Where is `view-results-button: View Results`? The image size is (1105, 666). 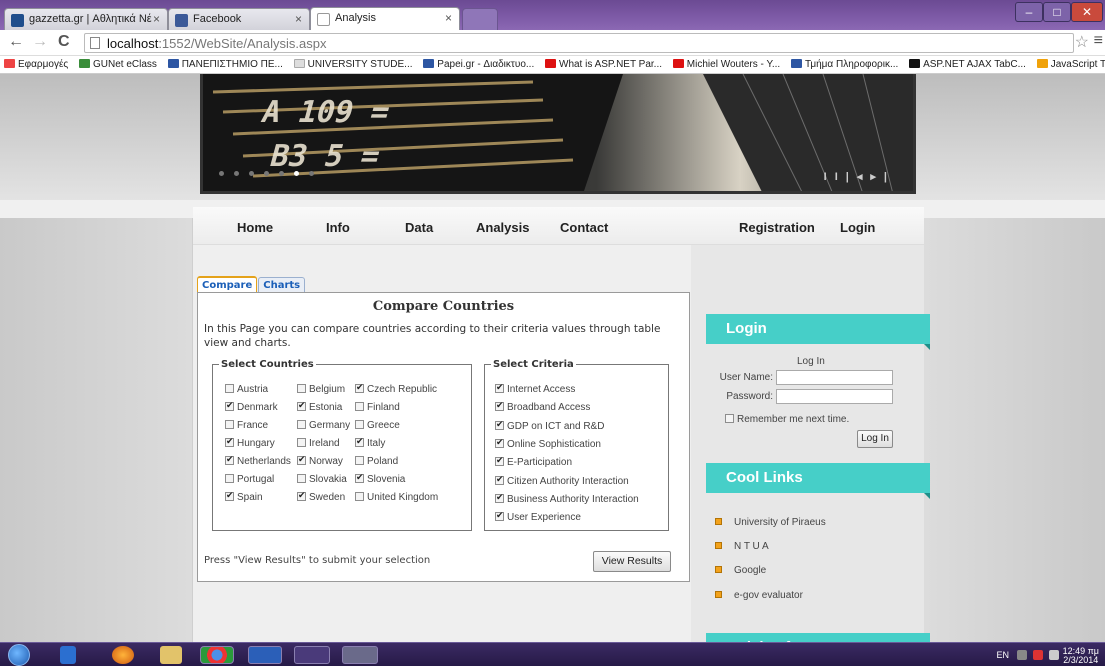
view-results-button: View Results is located at coordinates (632, 561).